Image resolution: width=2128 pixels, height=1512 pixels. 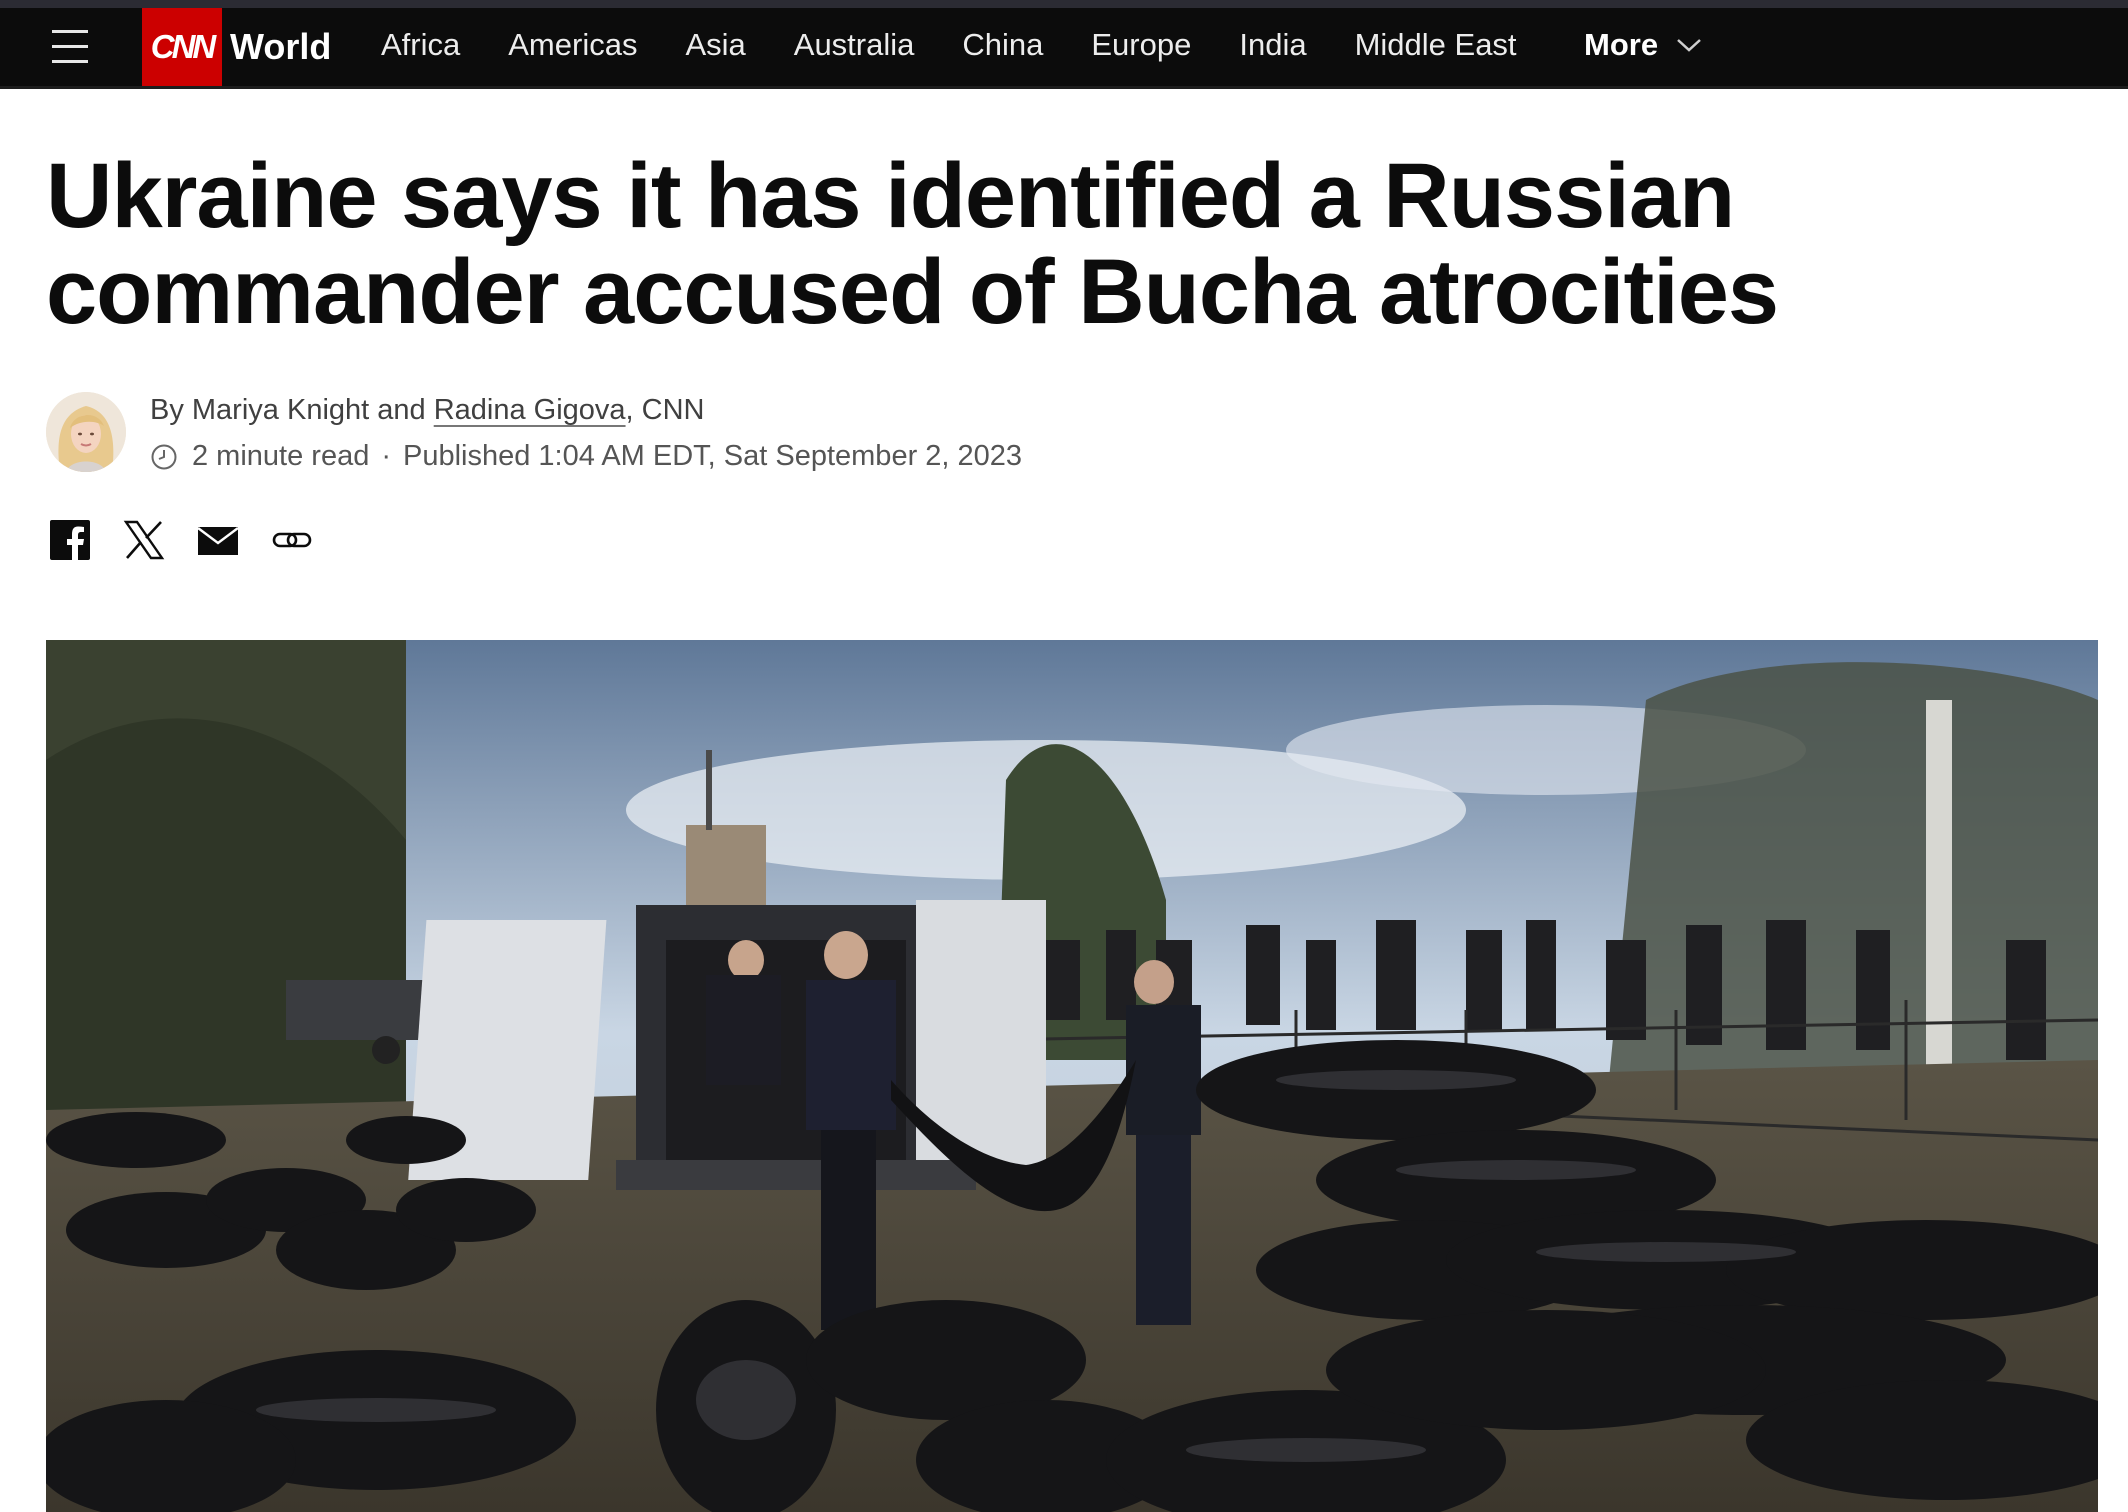 I want to click on byline: By Mariya Knight and Radina Gigova, CNN, so click(x=427, y=410).